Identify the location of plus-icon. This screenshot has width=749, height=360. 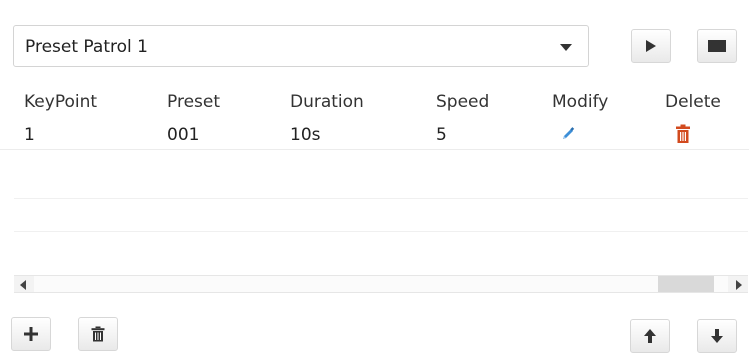
(31, 334).